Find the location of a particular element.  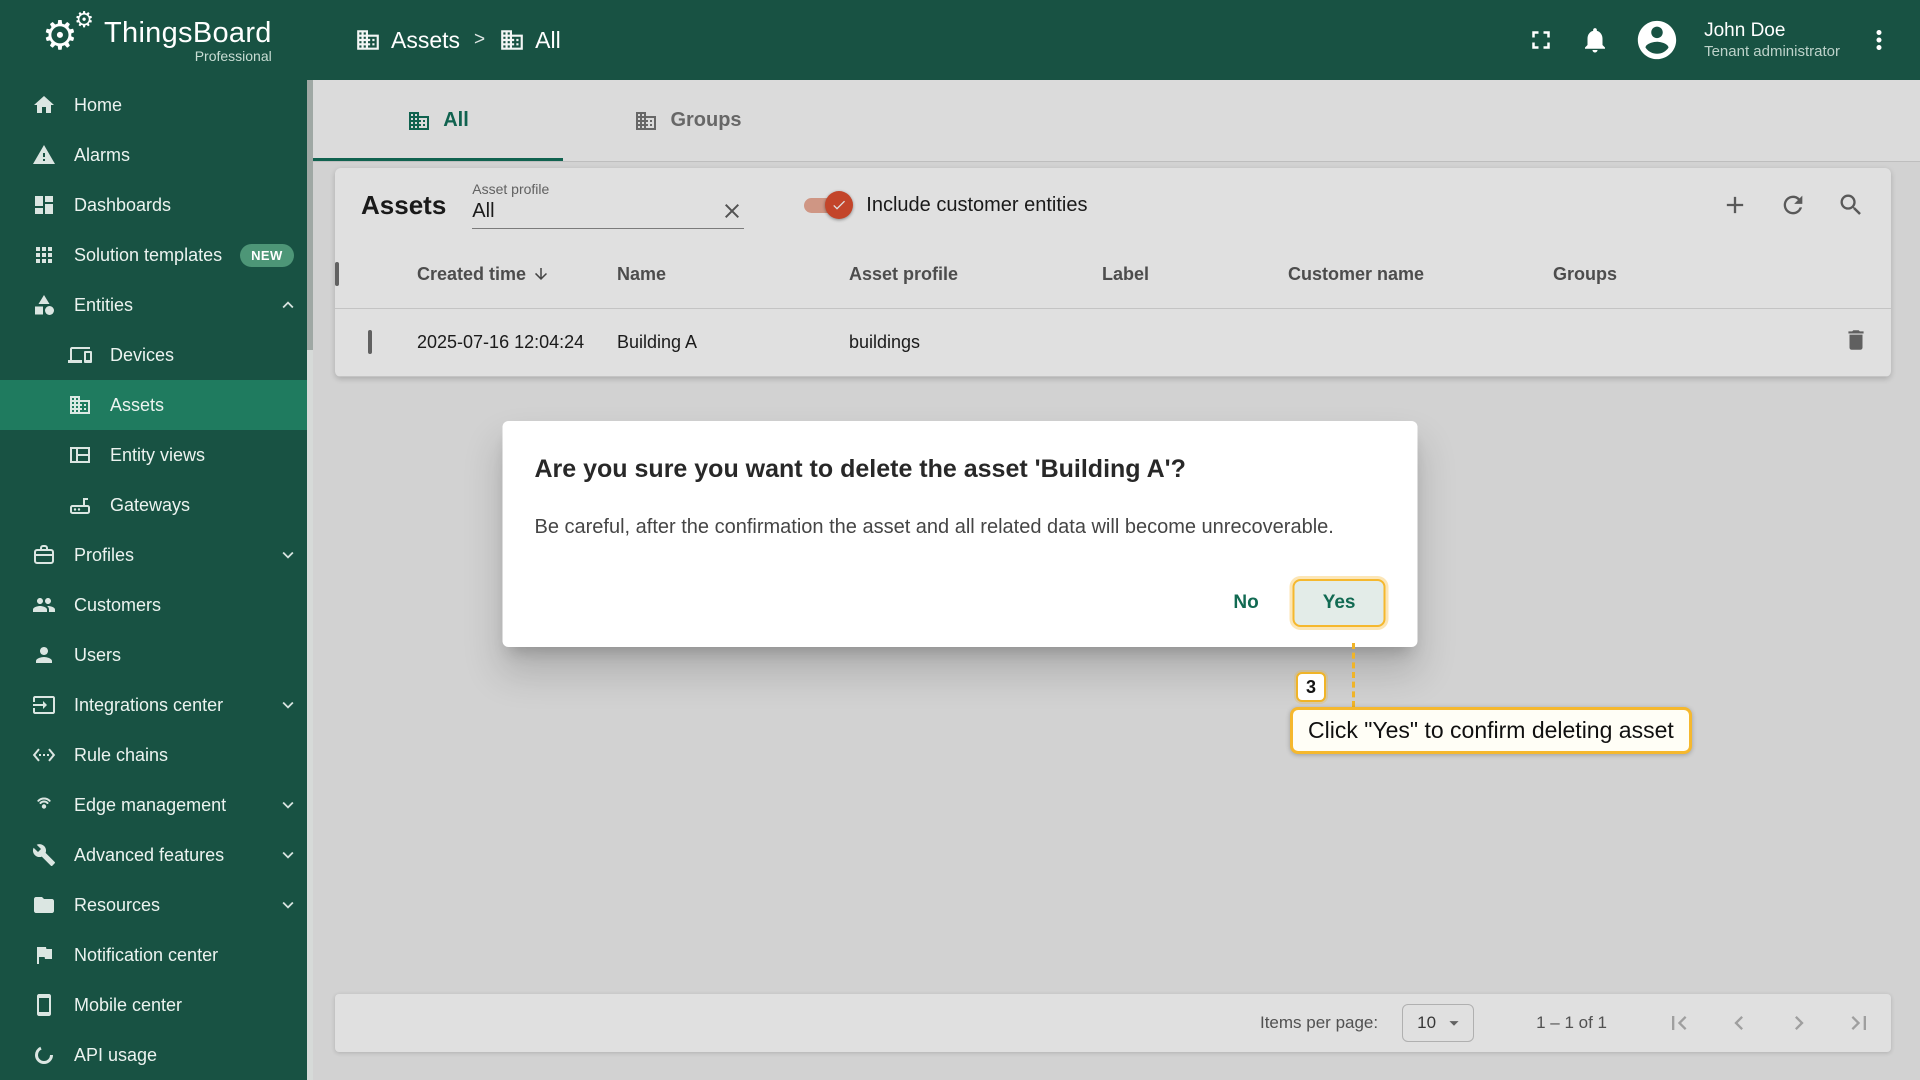

home-icon is located at coordinates (44, 105).